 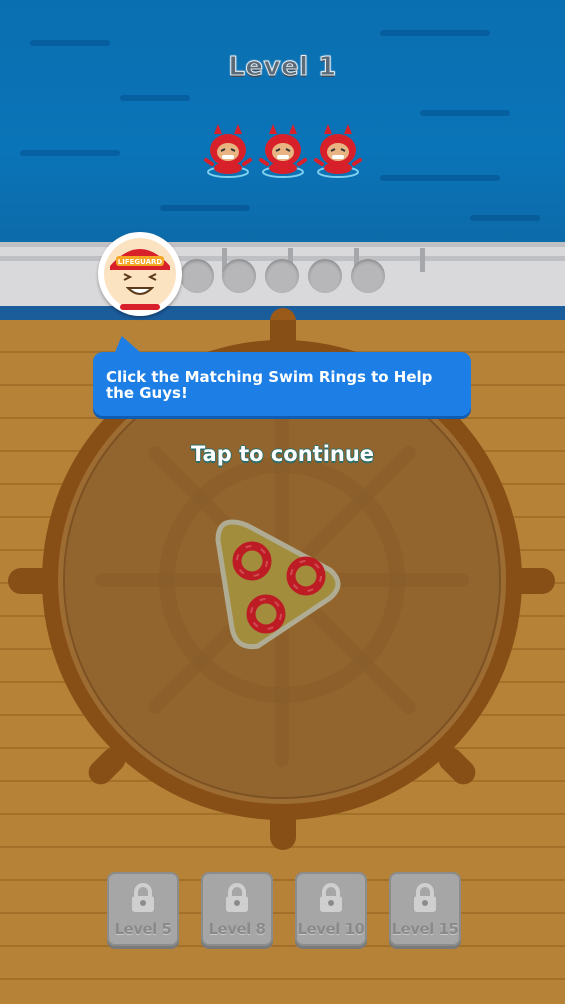 I want to click on locked-level-button: Level 5, so click(x=143, y=909).